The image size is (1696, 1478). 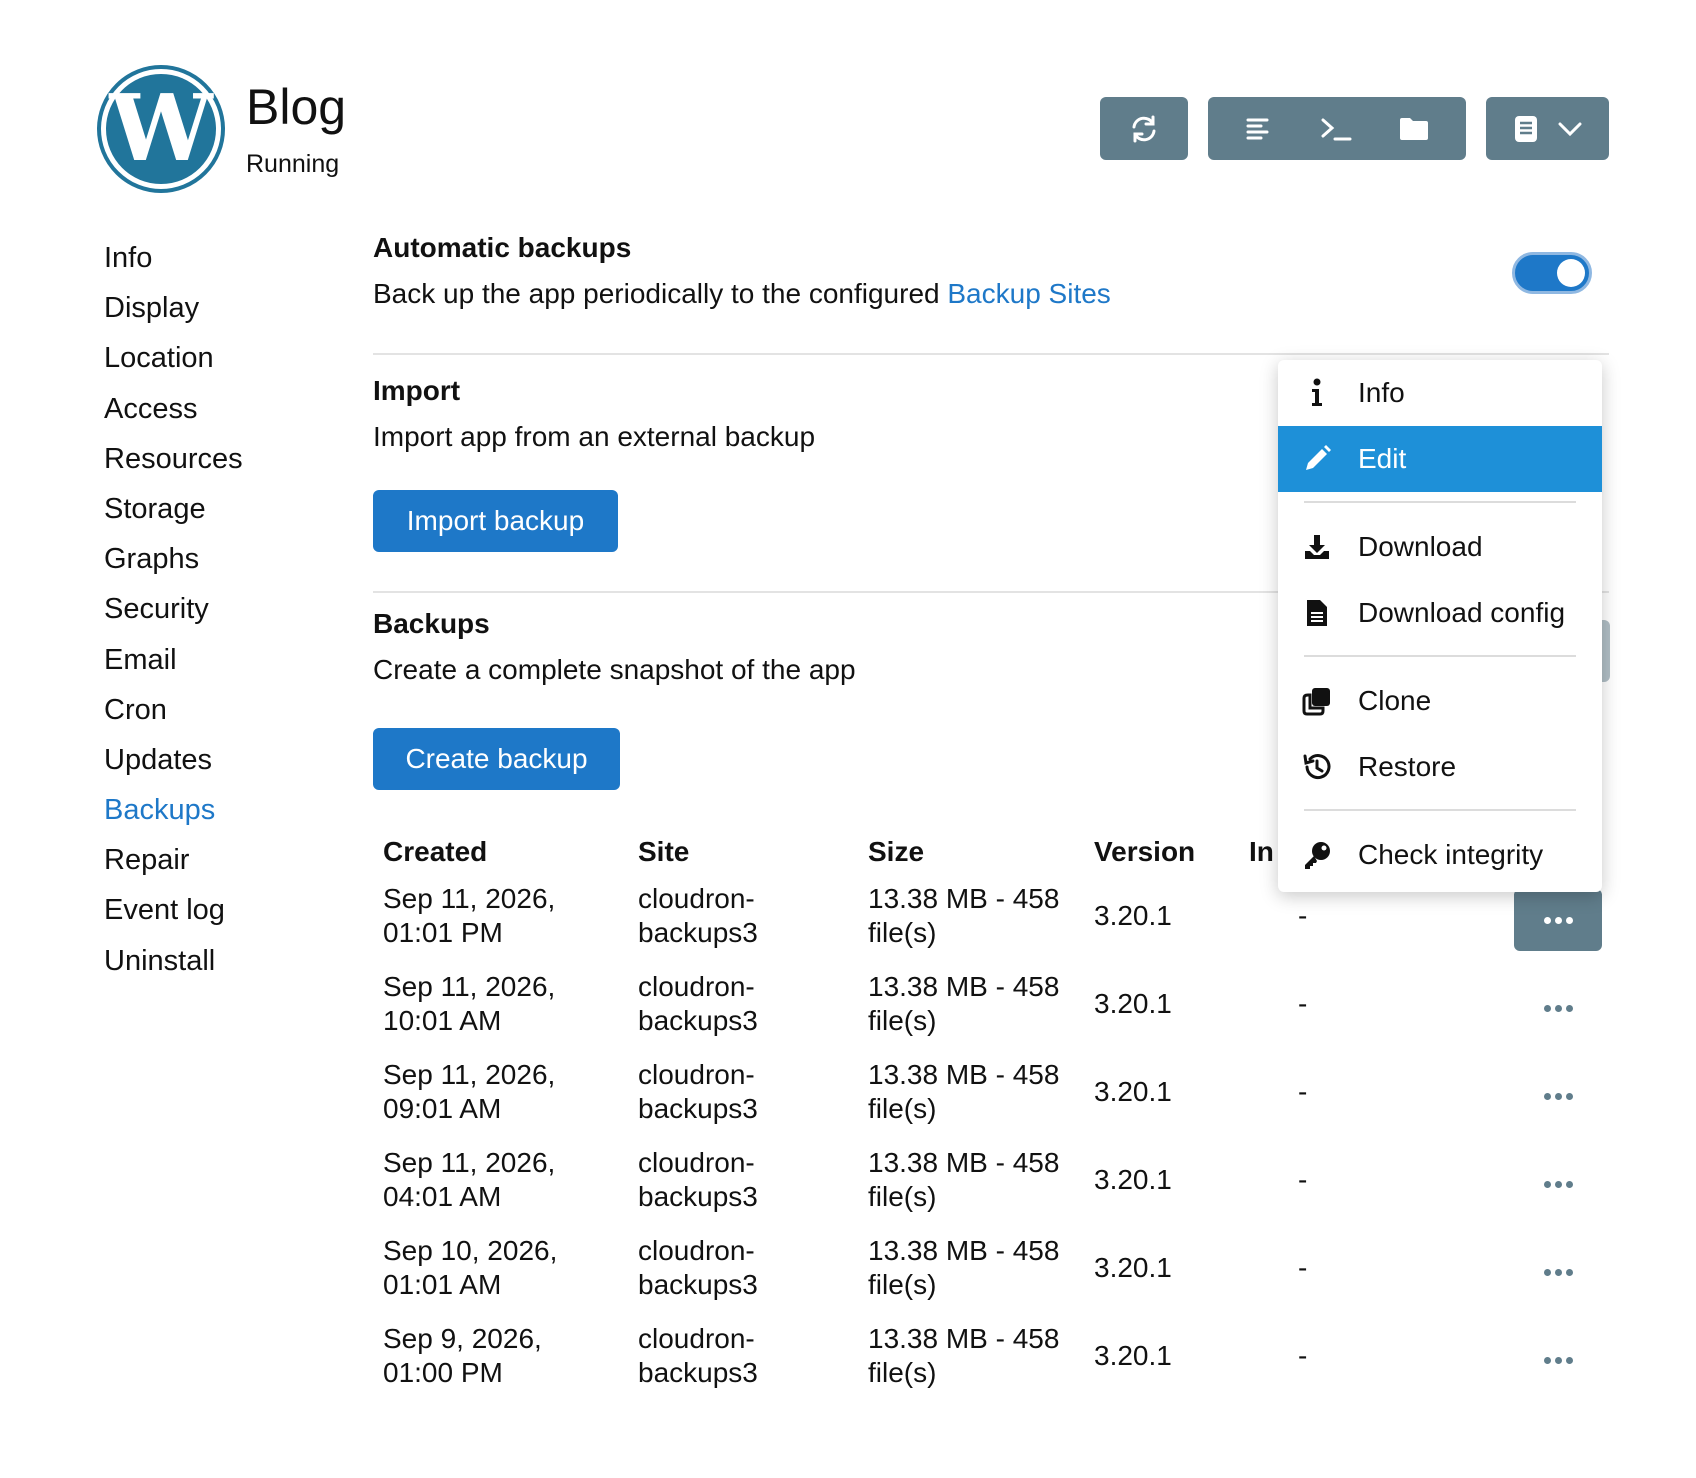 What do you see at coordinates (462, 1355) in the screenshot?
I see `created-cell: Sep 9, 2026, 01:00 PM` at bounding box center [462, 1355].